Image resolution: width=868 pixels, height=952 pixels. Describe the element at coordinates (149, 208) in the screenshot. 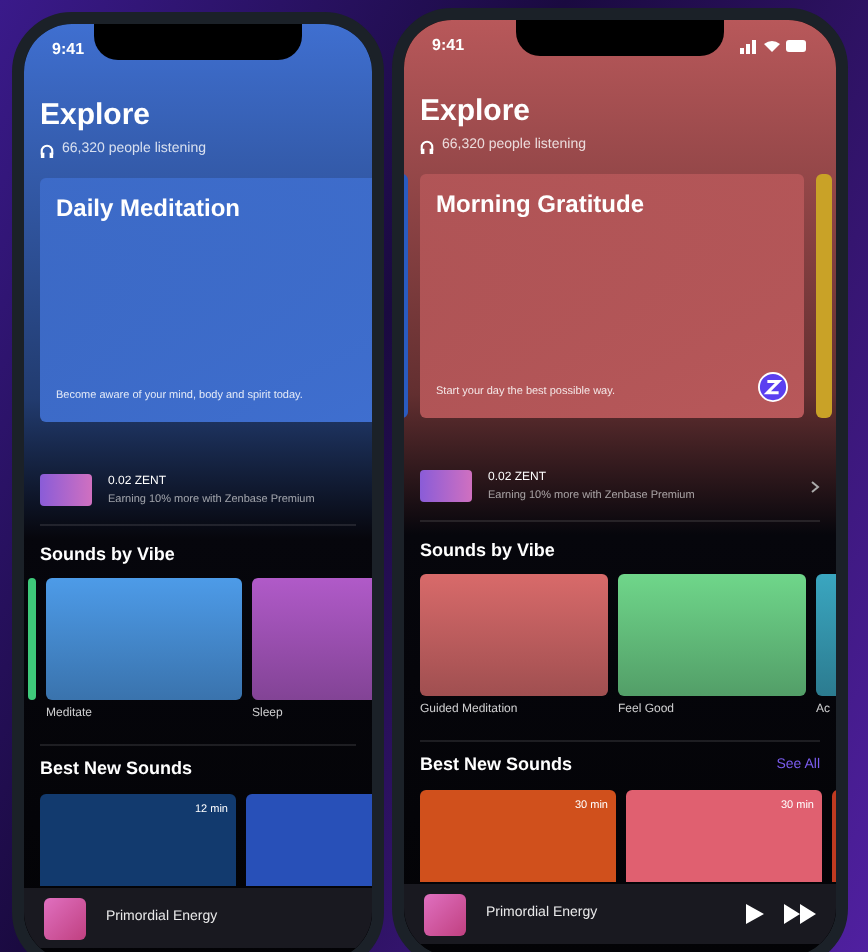

I see `card-title: Daily Meditation` at that location.